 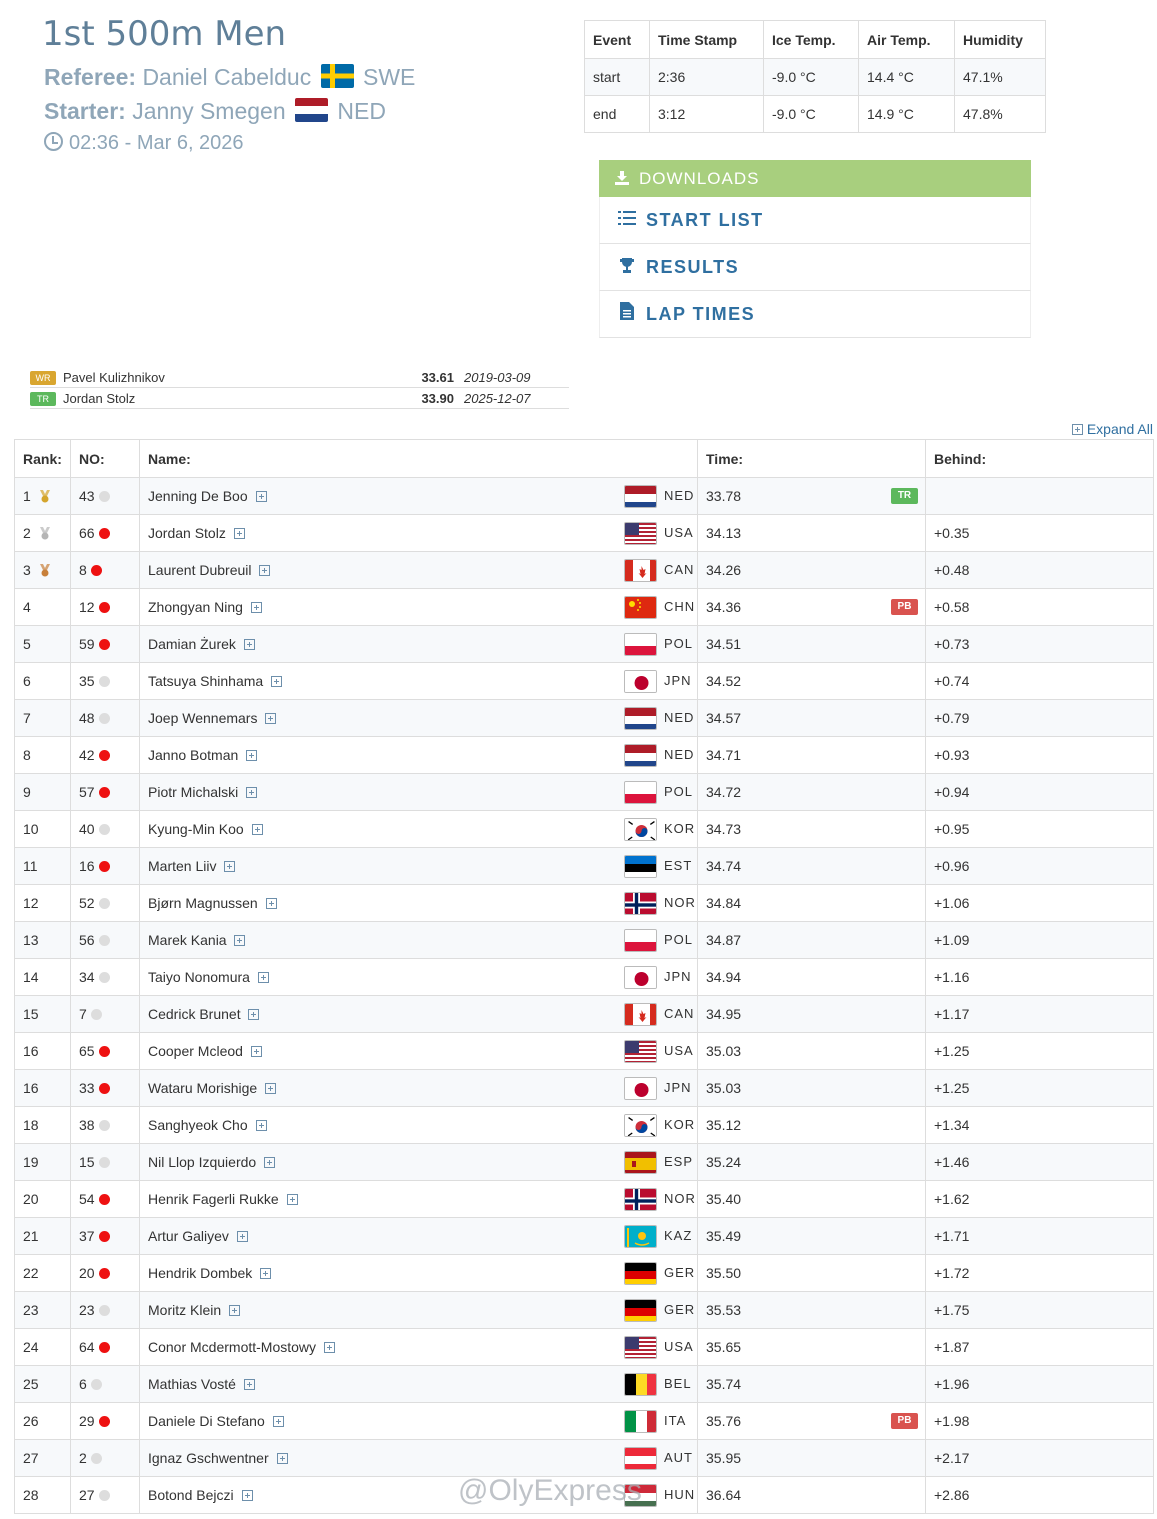 I want to click on skater-name: Henrik Fagerli Rukke, so click(x=213, y=1199).